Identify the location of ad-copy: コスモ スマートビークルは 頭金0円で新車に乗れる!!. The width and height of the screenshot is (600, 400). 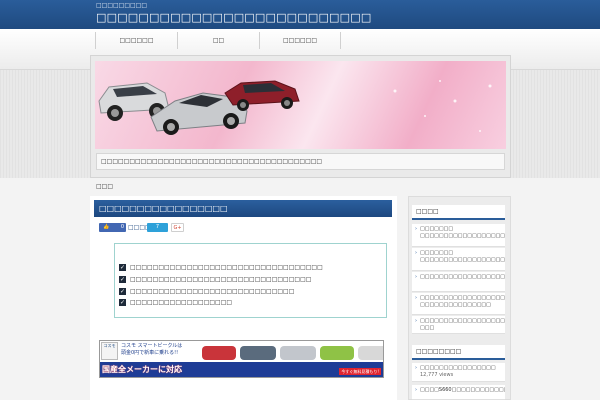
(152, 349).